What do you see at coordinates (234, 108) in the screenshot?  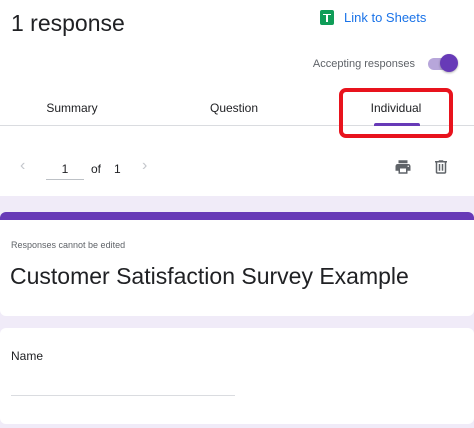 I see `tab-question: Question` at bounding box center [234, 108].